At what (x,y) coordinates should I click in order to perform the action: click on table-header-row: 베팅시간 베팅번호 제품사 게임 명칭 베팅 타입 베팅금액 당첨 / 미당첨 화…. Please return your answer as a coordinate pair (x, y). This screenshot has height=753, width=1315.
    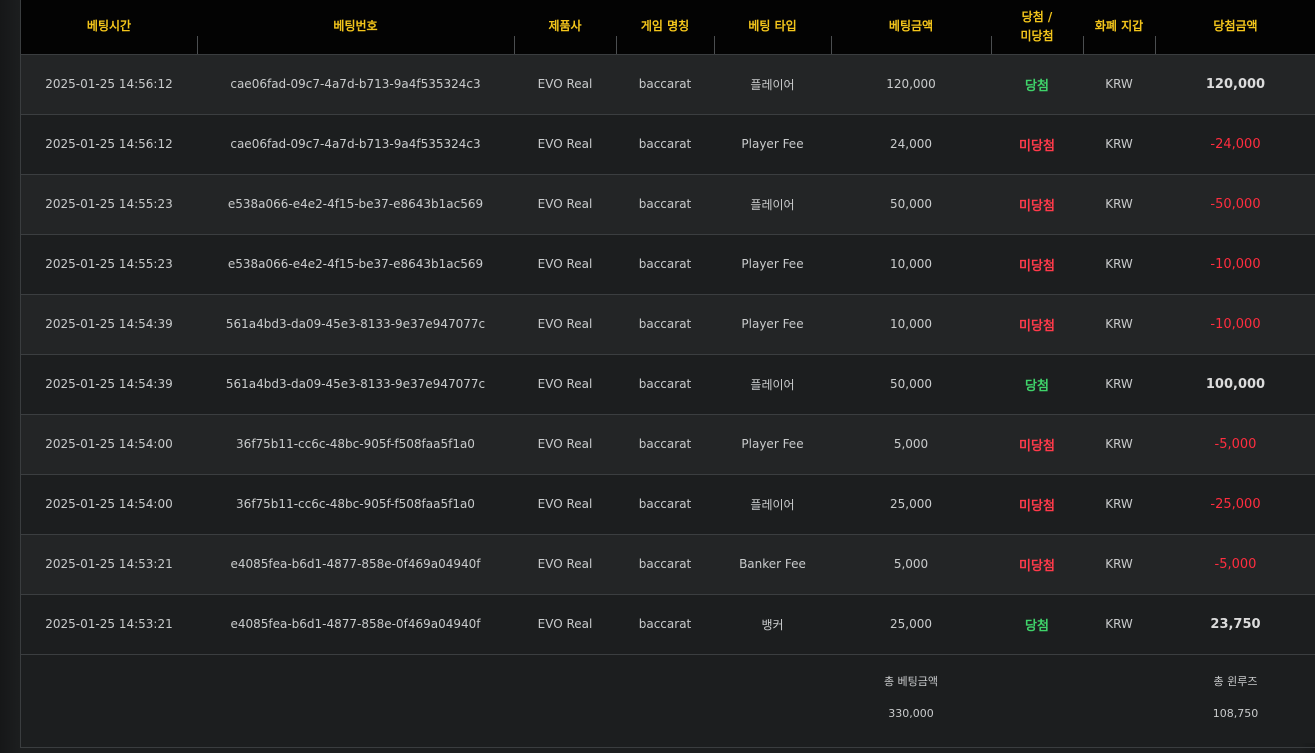
    Looking at the image, I should click on (668, 27).